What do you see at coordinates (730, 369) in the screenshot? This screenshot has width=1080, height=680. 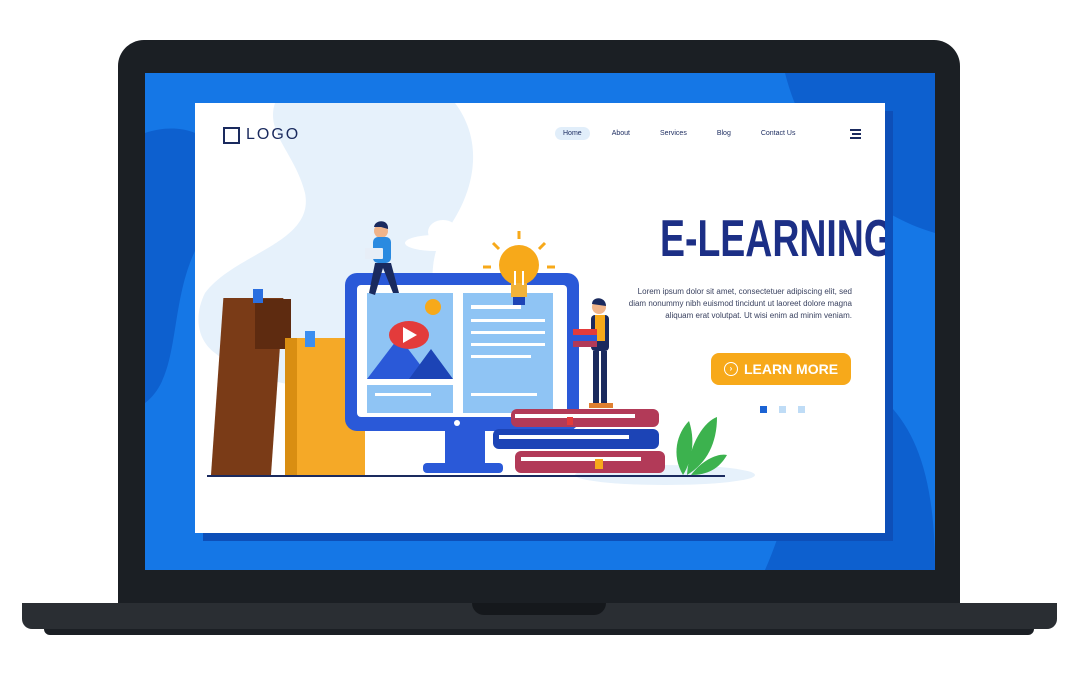 I see `chevron-right-circle-icon: ›` at bounding box center [730, 369].